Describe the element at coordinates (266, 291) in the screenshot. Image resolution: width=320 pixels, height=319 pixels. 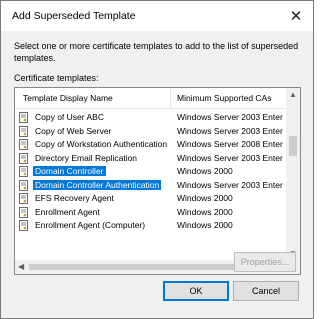
I see `cancel-button: Cancel` at that location.